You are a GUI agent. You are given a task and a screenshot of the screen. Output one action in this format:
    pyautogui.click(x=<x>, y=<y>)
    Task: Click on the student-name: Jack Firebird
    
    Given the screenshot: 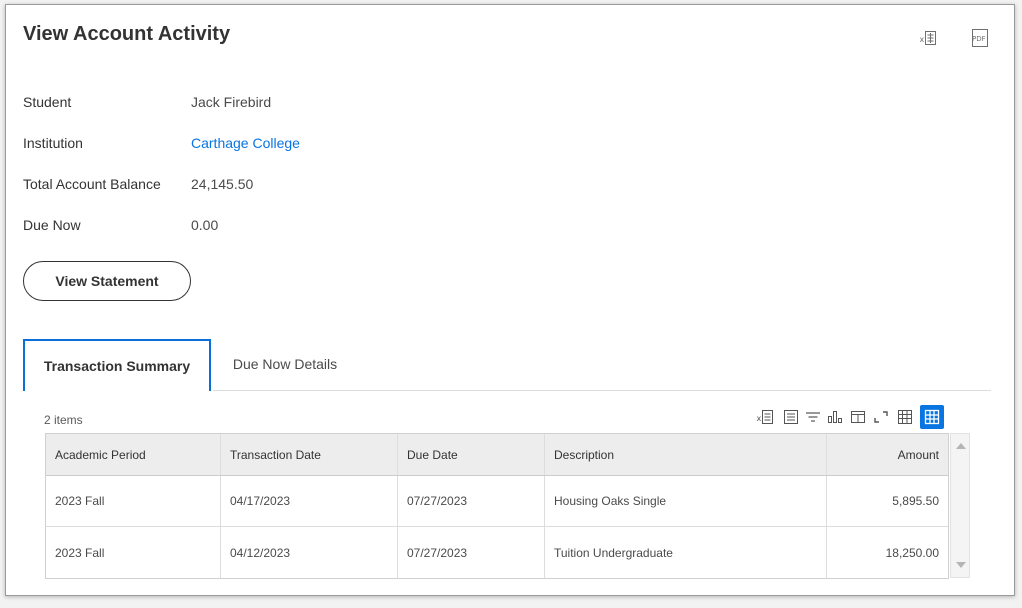 What is the action you would take?
    pyautogui.click(x=231, y=102)
    